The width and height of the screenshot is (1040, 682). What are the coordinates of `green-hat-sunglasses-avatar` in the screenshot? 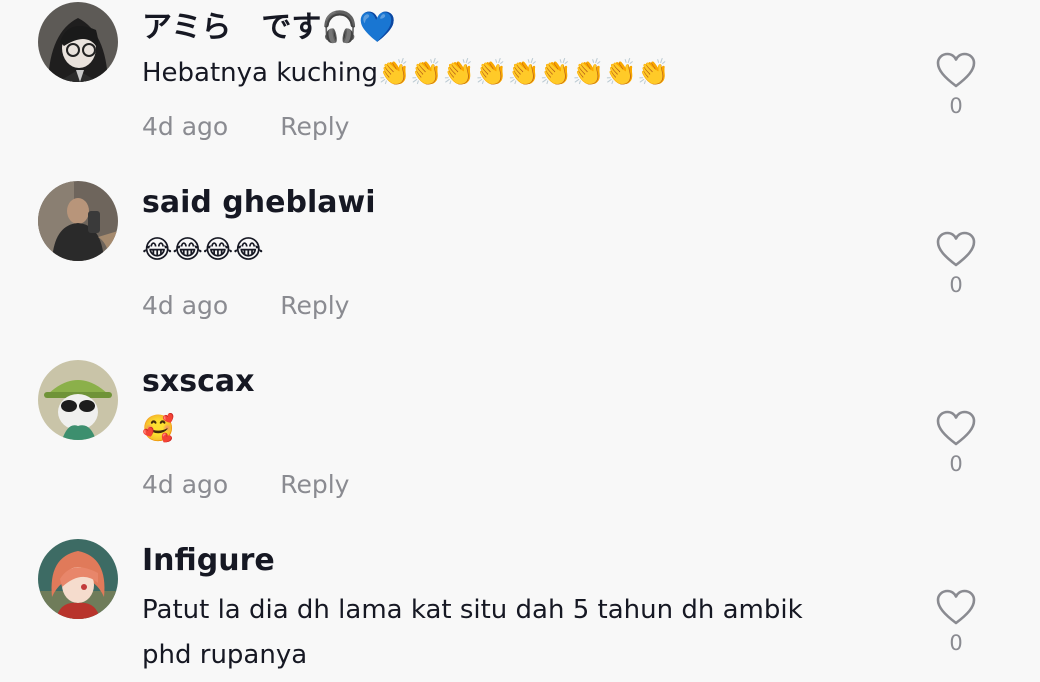 It's located at (78, 400).